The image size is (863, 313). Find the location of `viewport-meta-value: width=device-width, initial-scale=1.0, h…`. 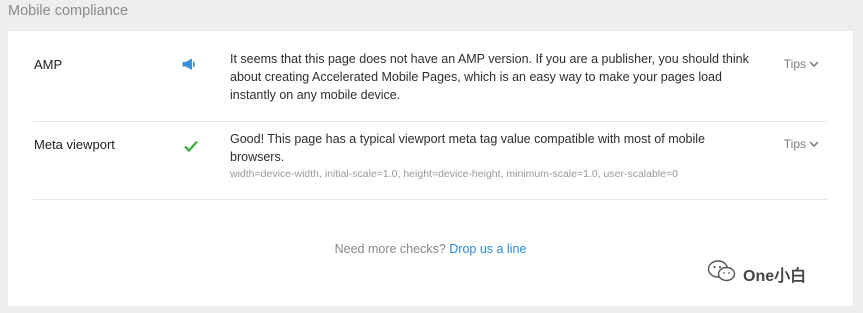

viewport-meta-value: width=device-width, initial-scale=1.0, h… is located at coordinates (454, 174).